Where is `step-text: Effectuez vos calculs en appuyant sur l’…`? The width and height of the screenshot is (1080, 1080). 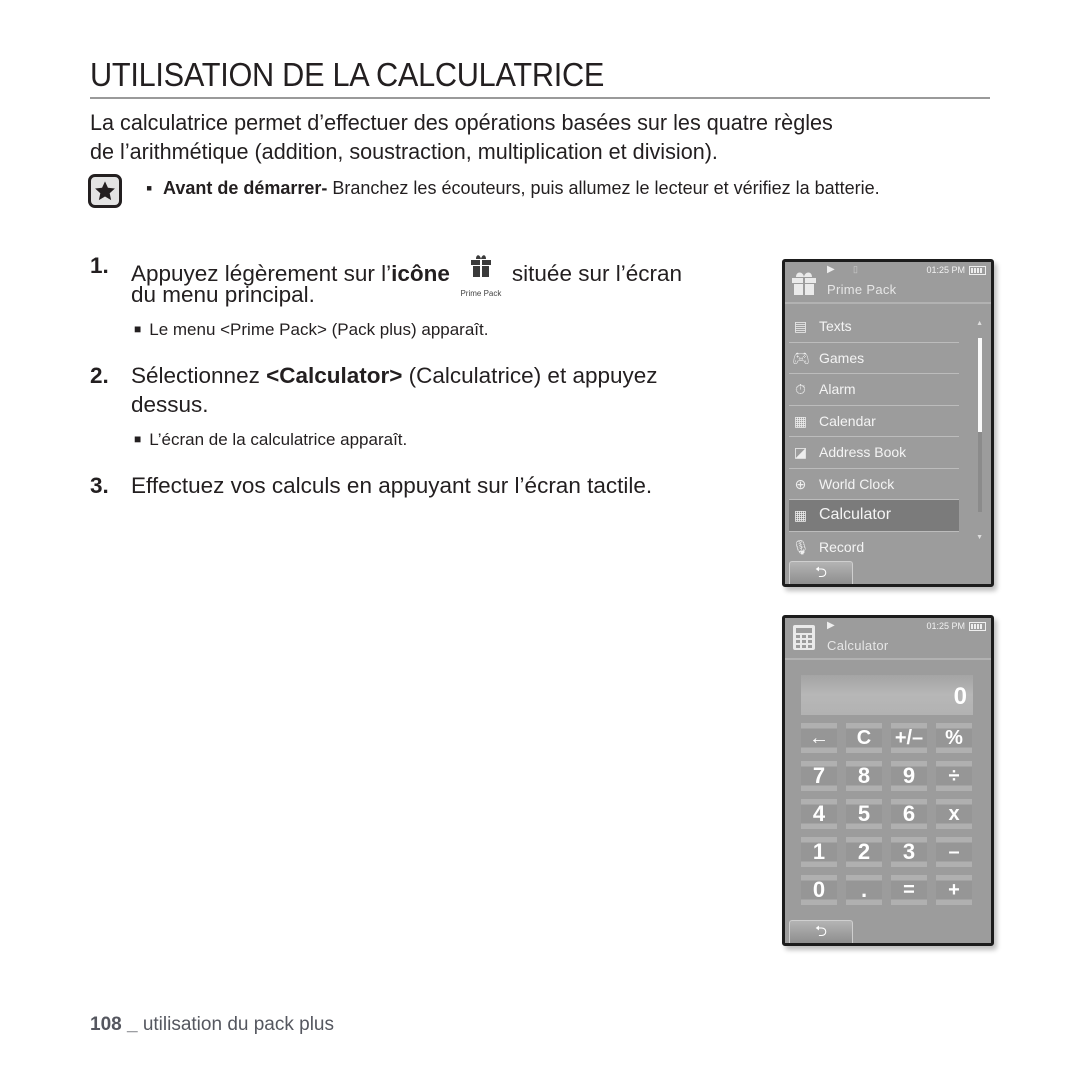
step-text: Effectuez vos calculs en appuyant sur l’… is located at coordinates (392, 485).